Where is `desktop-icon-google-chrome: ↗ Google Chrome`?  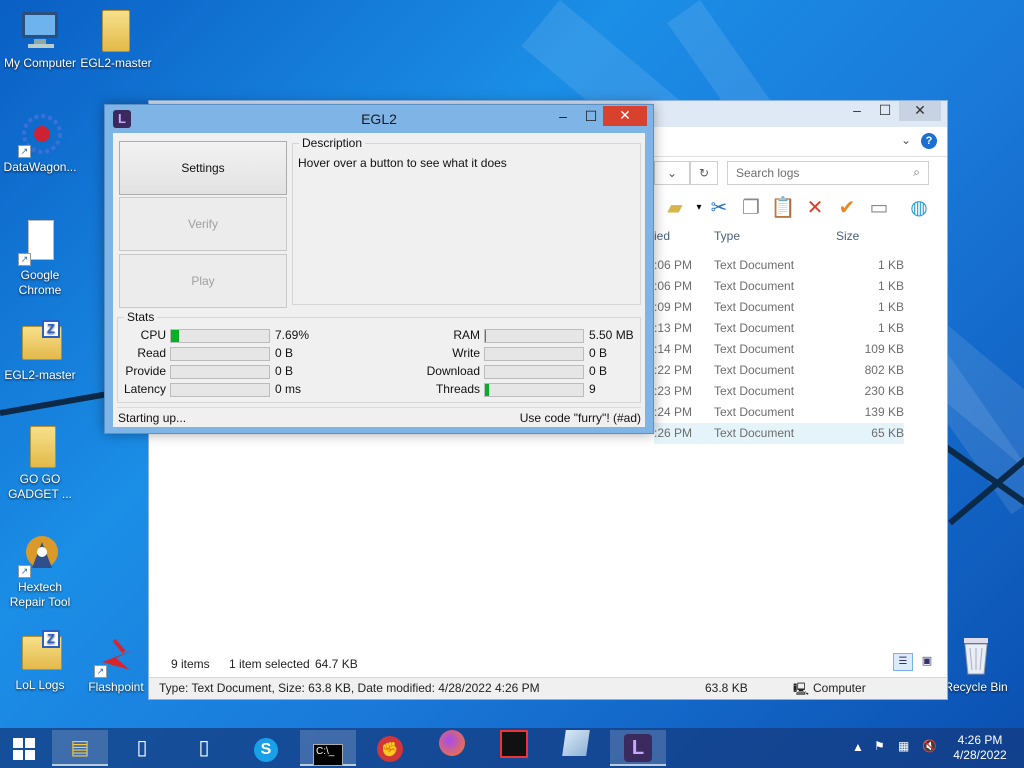 desktop-icon-google-chrome: ↗ Google Chrome is located at coordinates (40, 259).